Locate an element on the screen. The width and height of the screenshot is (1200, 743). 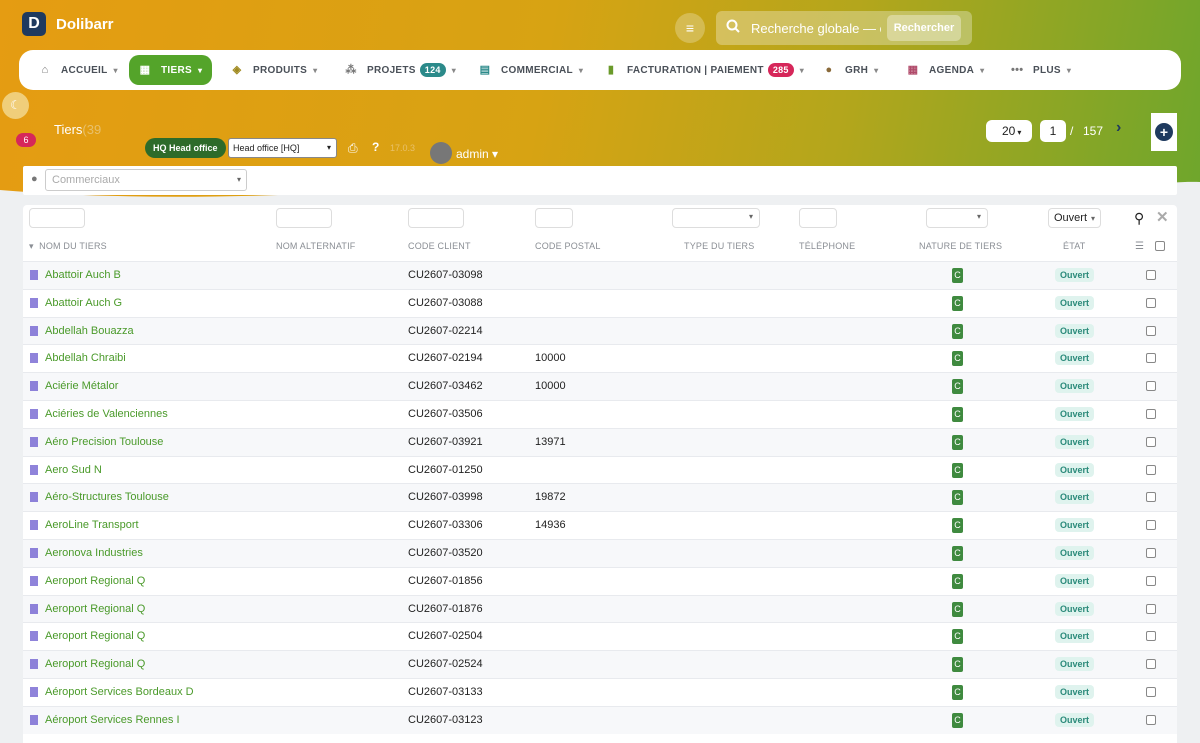
menu-item-projets: ⁂ PROJETS 124 ▾ is located at coordinates (400, 70).